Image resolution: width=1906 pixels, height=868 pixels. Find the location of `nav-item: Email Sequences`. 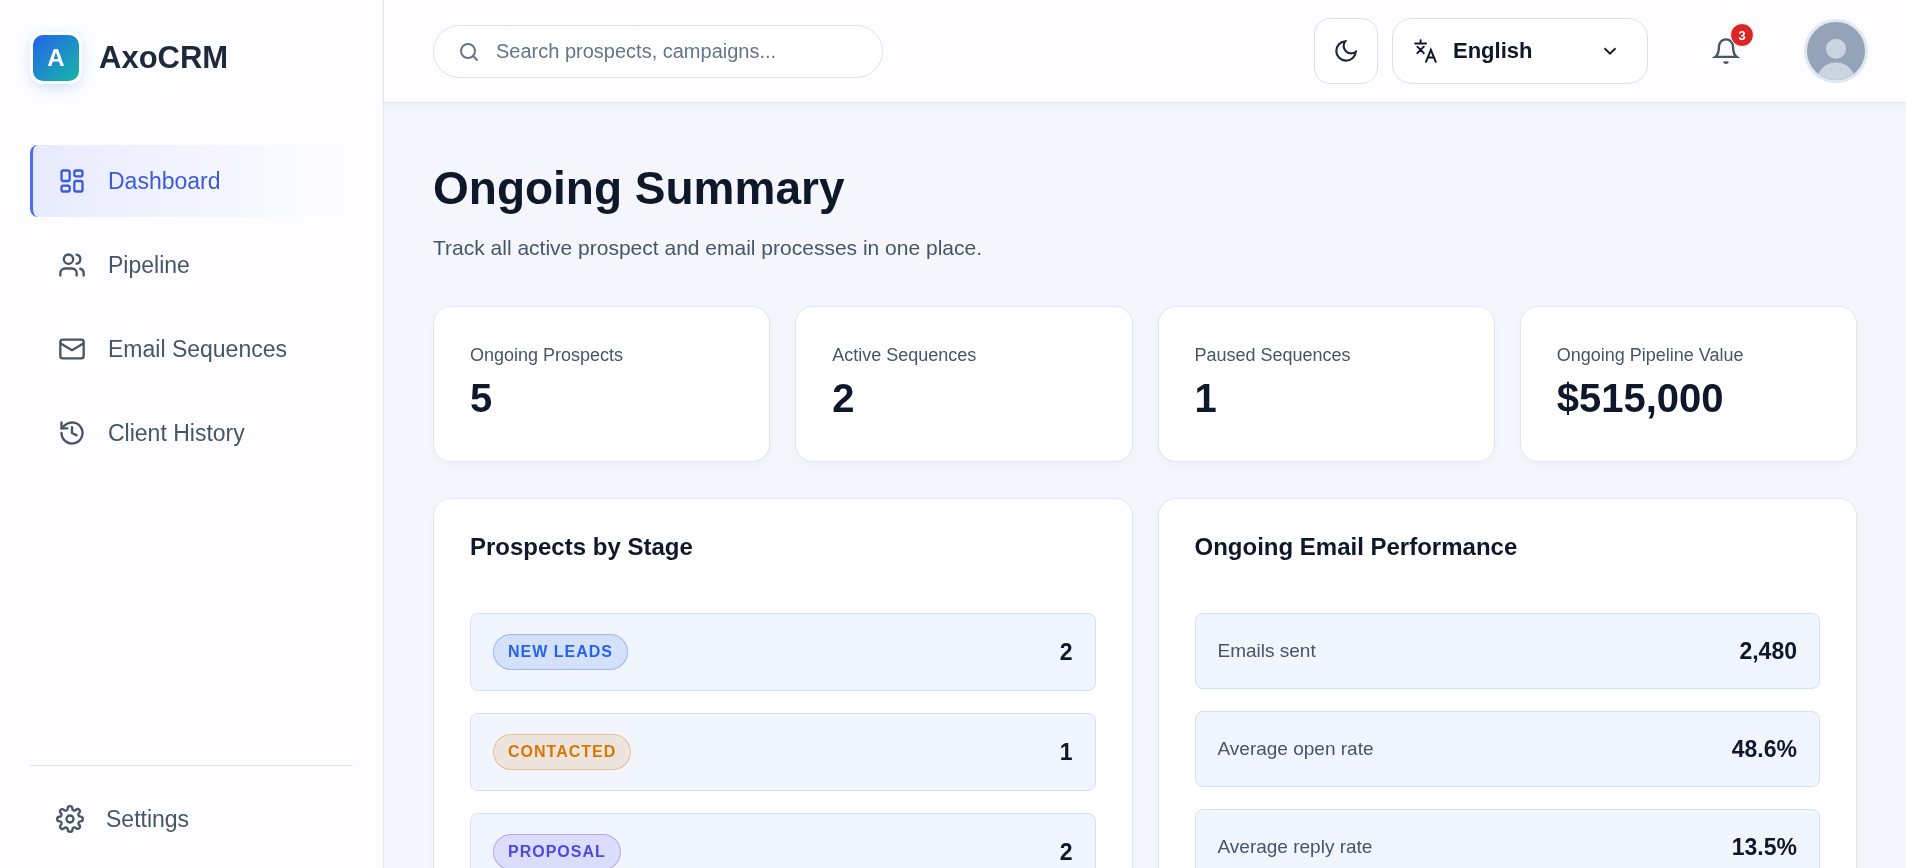

nav-item: Email Sequences is located at coordinates (191, 349).